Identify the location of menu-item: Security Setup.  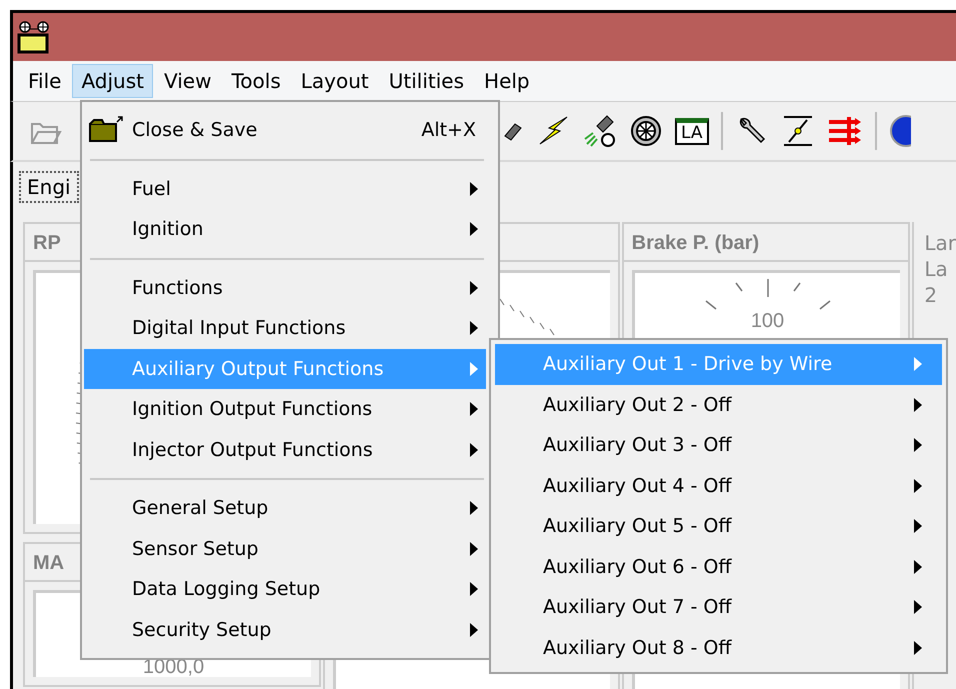
(285, 630).